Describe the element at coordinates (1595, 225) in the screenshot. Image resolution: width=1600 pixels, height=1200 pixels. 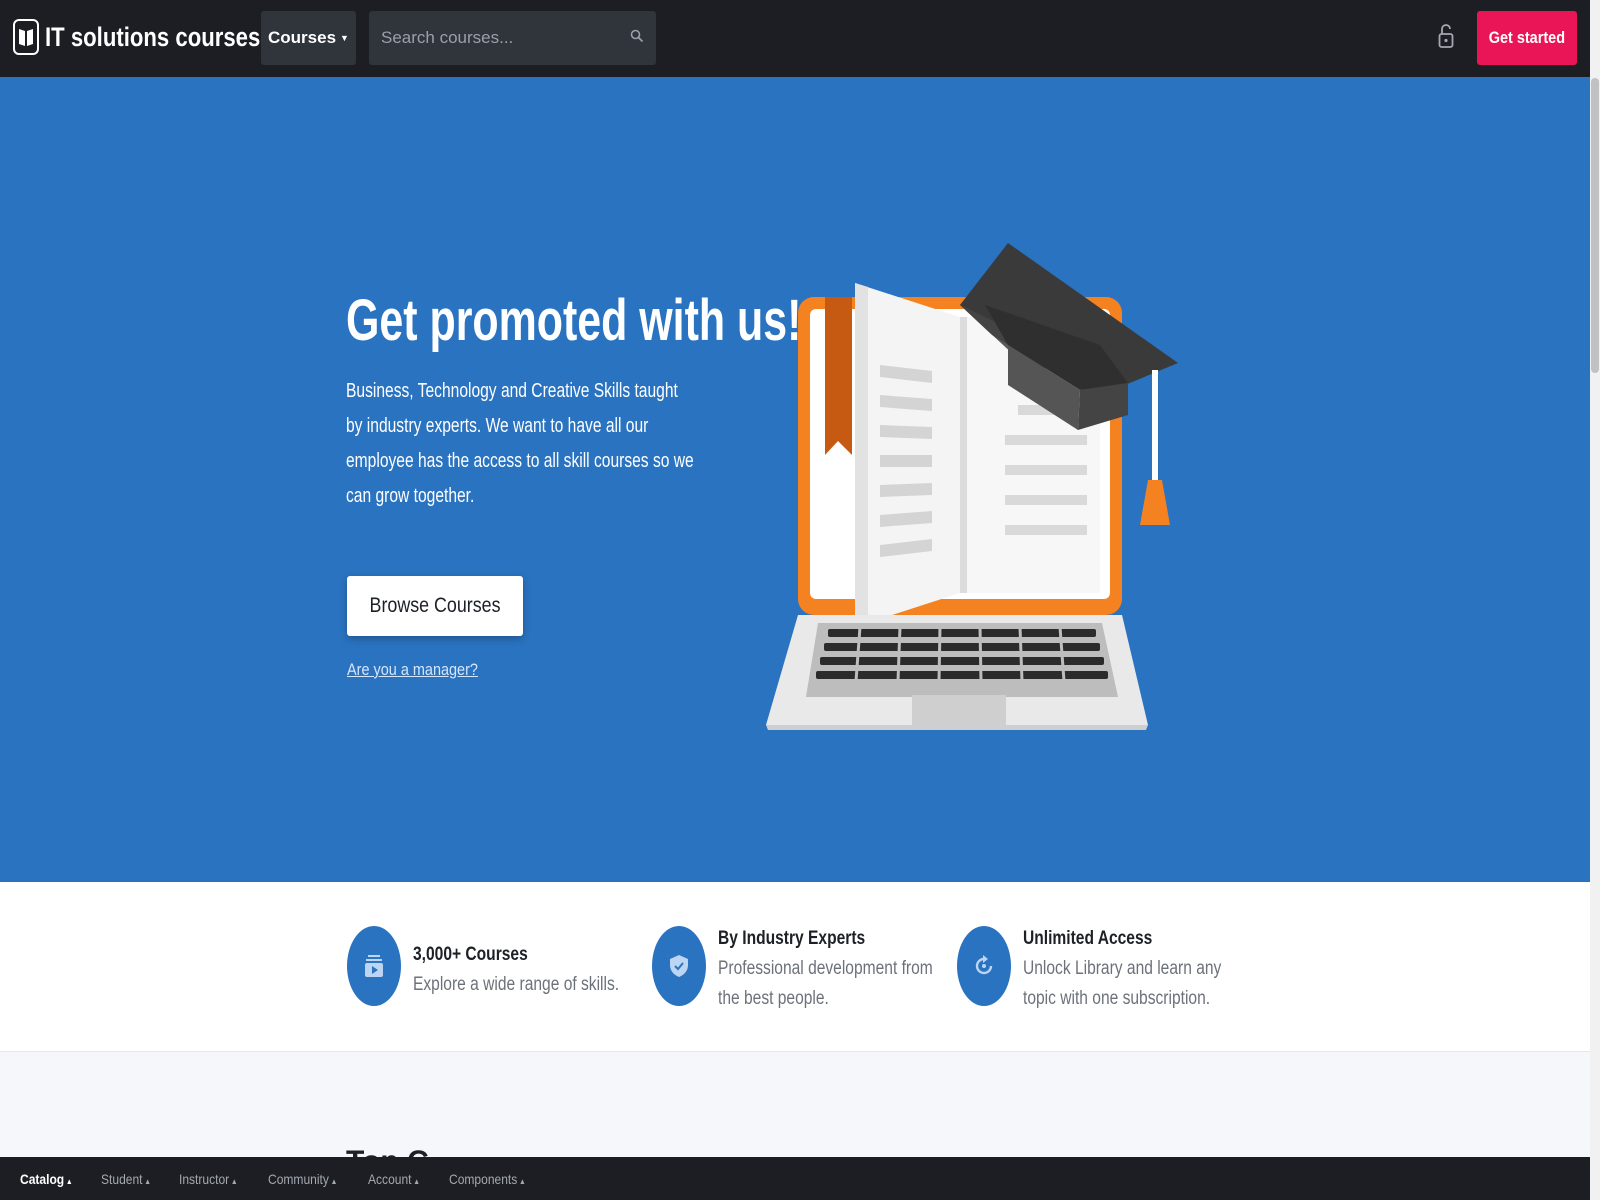
I see `scrollbar-thumb` at that location.